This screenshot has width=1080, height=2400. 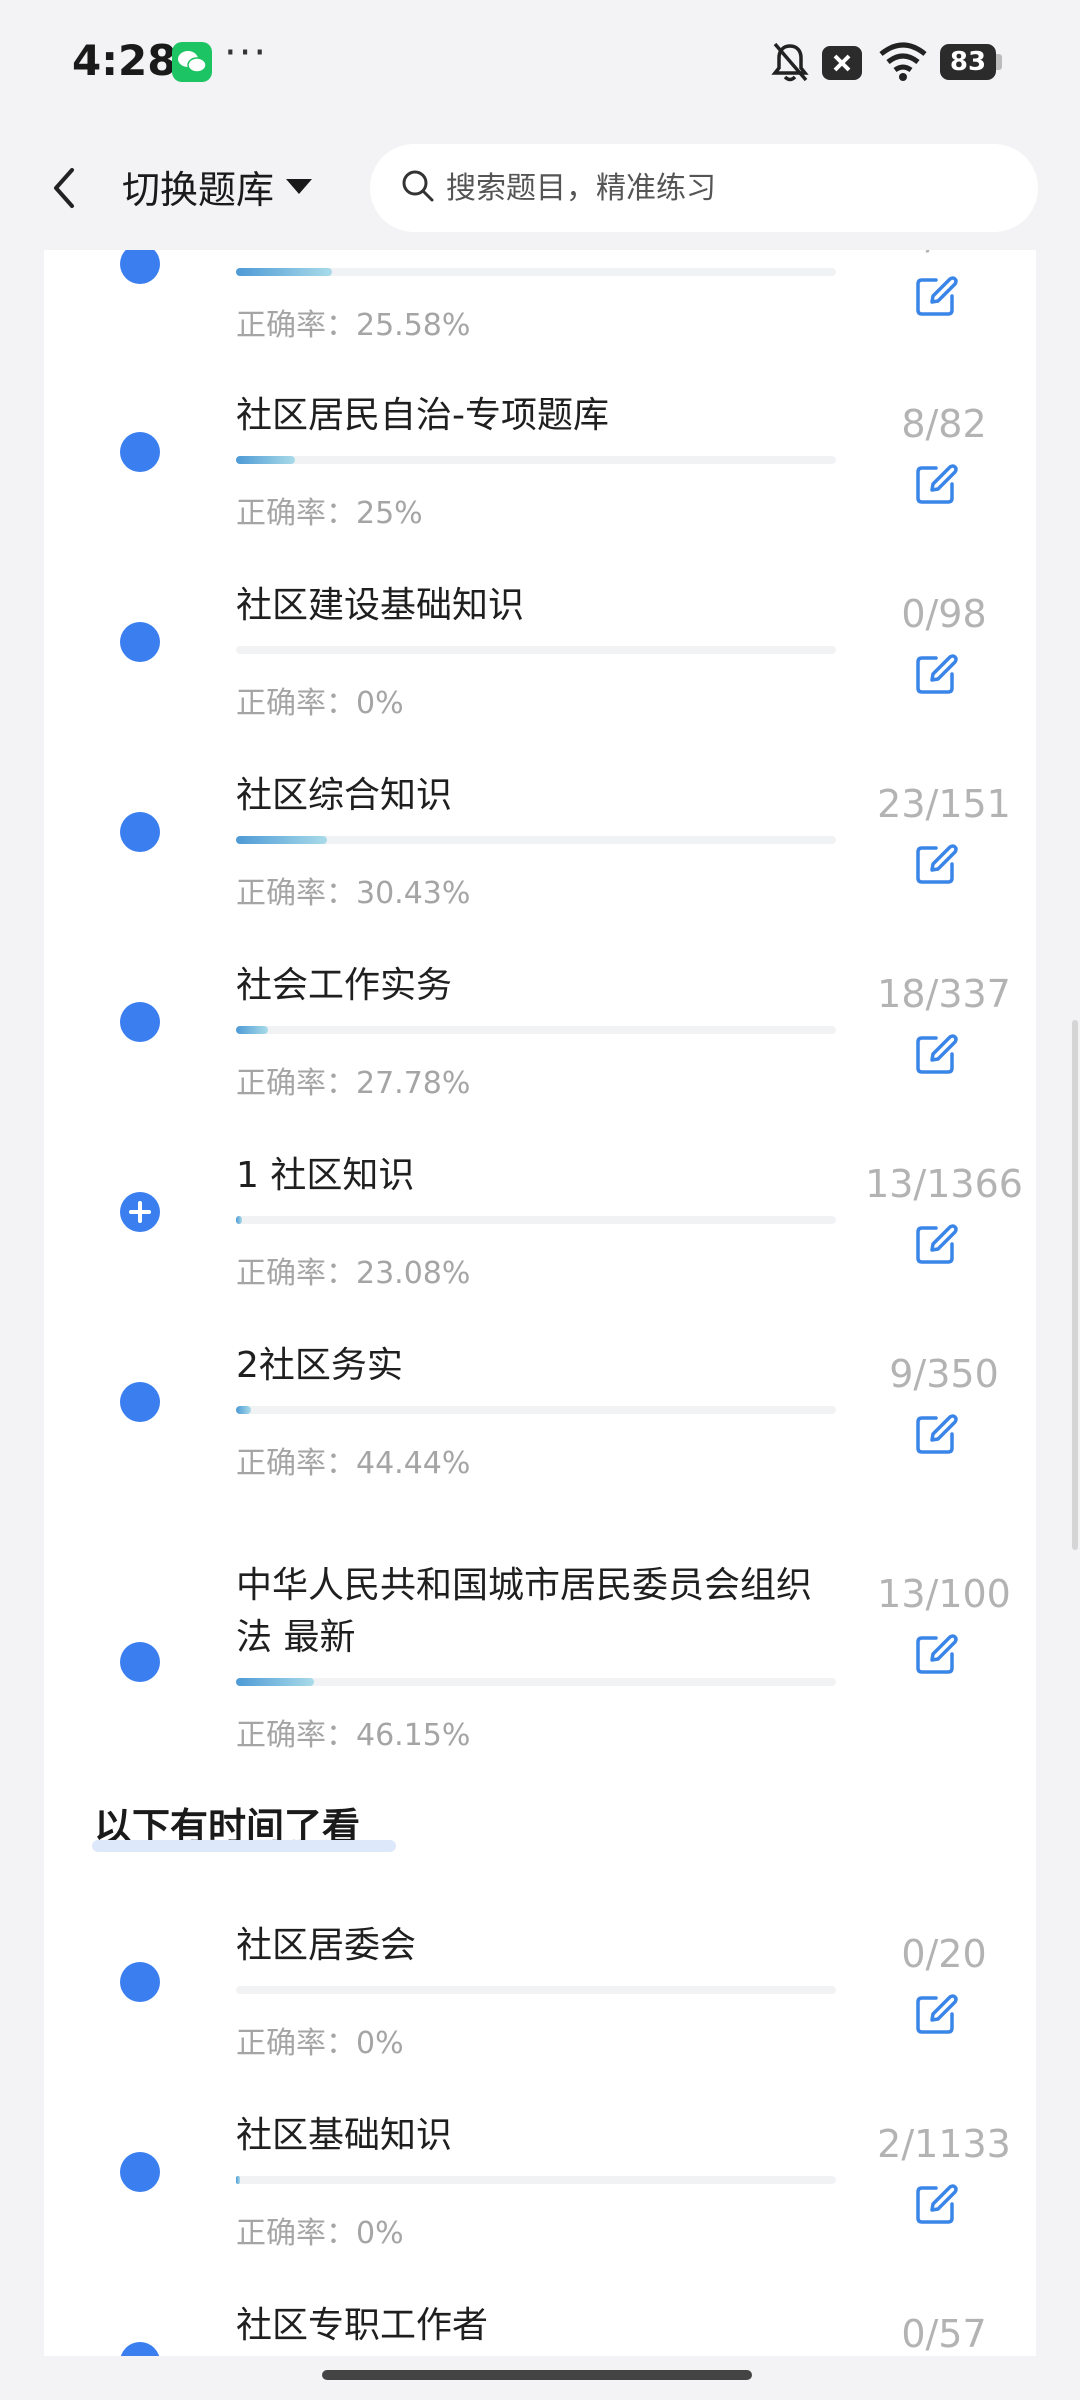 I want to click on accuracy-text: 正确率：27.78%, so click(x=353, y=1083).